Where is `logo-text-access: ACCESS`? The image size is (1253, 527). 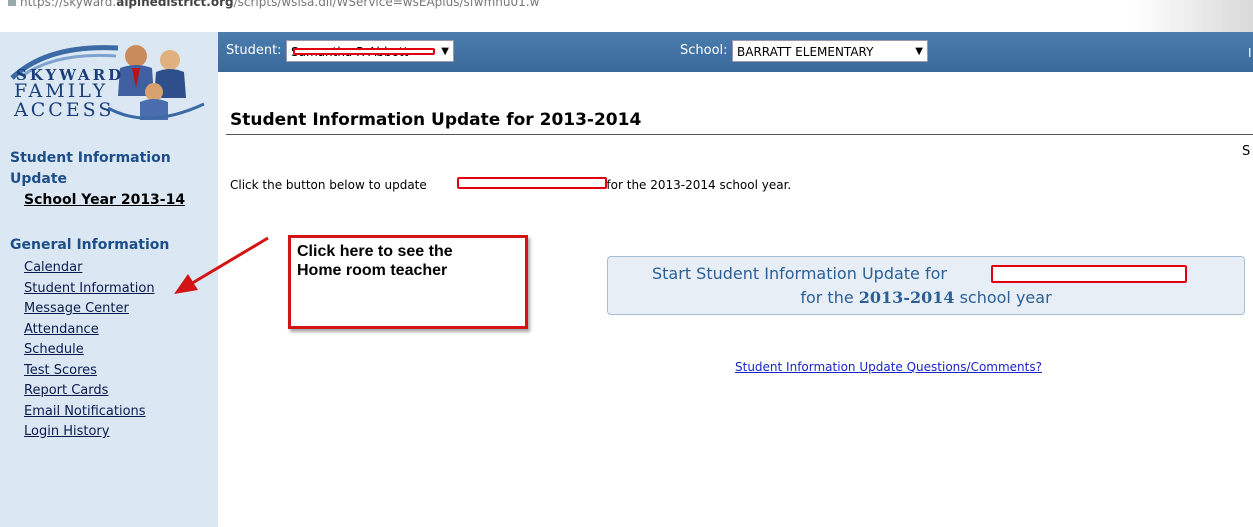
logo-text-access: ACCESS is located at coordinates (64, 110).